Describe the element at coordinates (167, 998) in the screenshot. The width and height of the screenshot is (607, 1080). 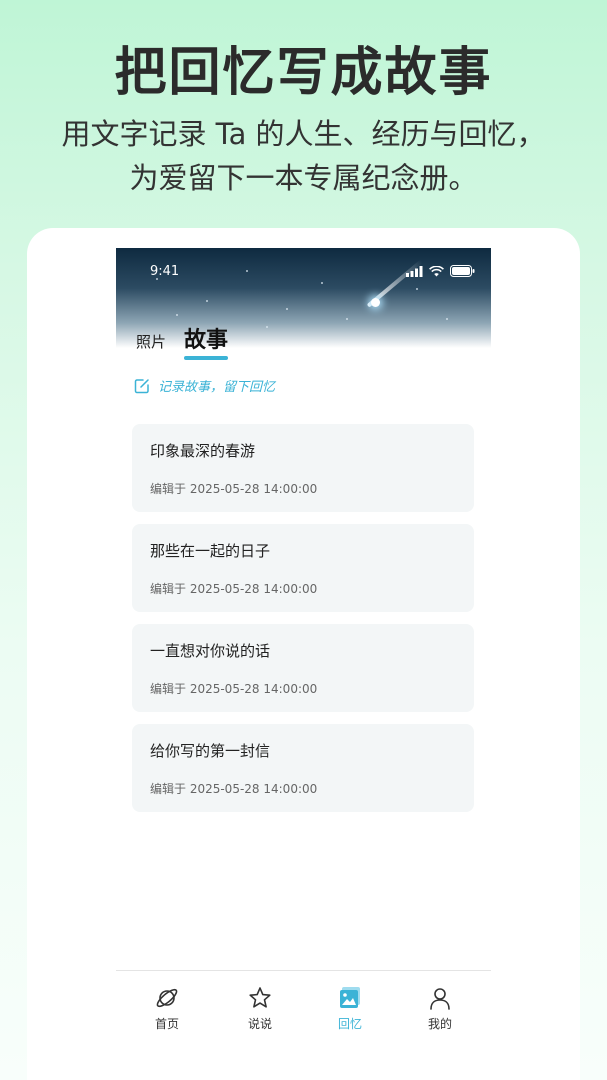
I see `planet-icon` at that location.